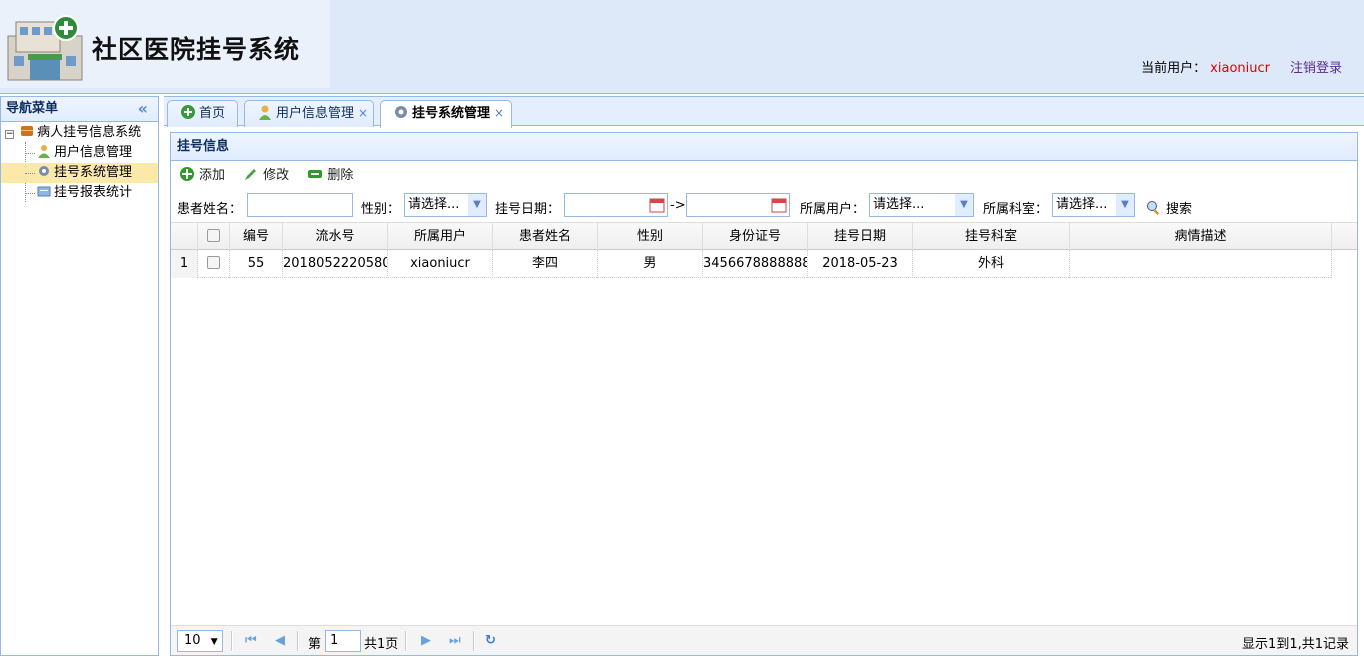 The height and width of the screenshot is (656, 1364). Describe the element at coordinates (93, 172) in the screenshot. I see `sidebar-item-label: 挂号系统管理` at that location.